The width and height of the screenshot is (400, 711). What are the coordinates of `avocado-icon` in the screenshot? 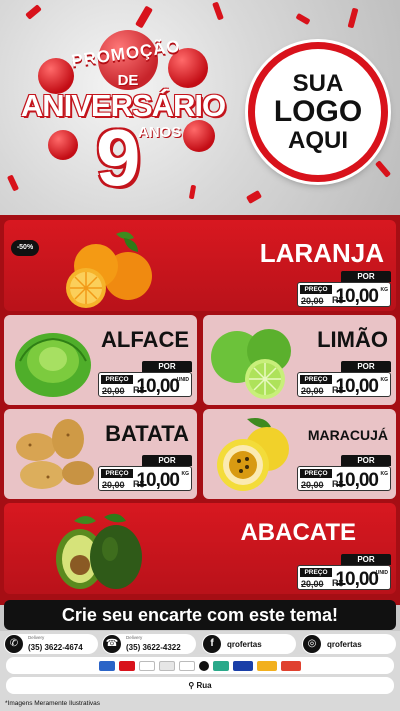 It's located at (99, 551).